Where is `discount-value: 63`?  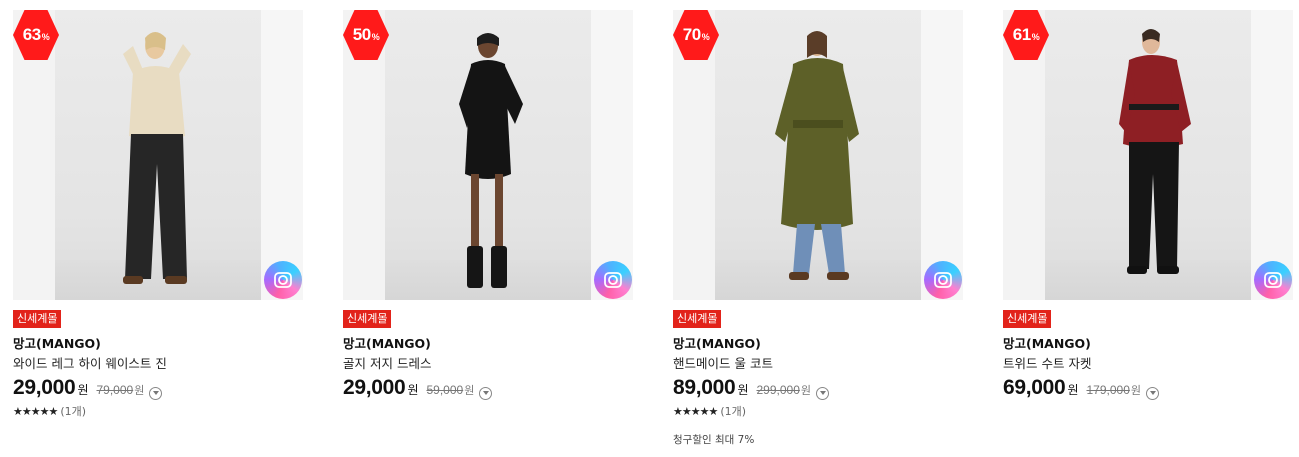
discount-value: 63 is located at coordinates (31, 34).